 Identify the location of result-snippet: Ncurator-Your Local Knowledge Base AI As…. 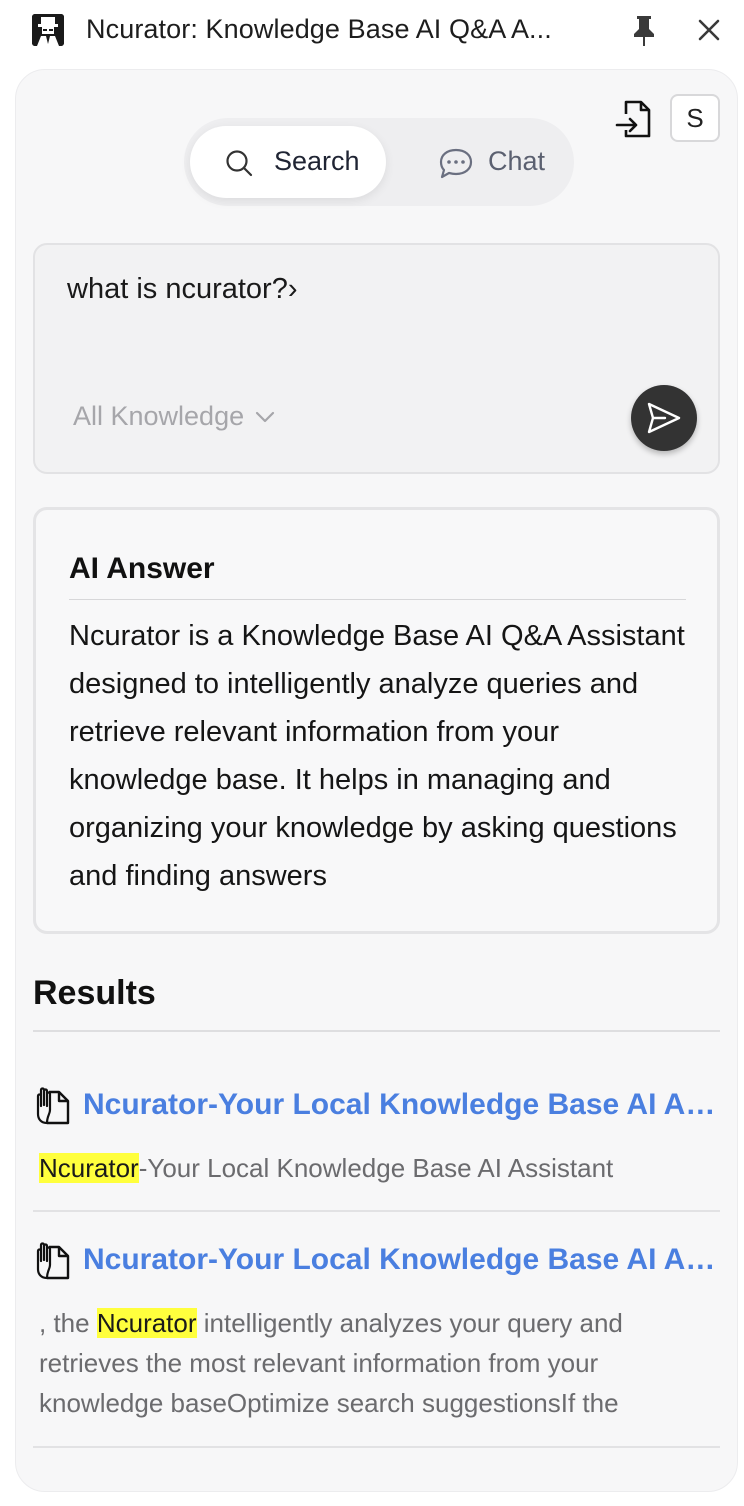
(374, 1168).